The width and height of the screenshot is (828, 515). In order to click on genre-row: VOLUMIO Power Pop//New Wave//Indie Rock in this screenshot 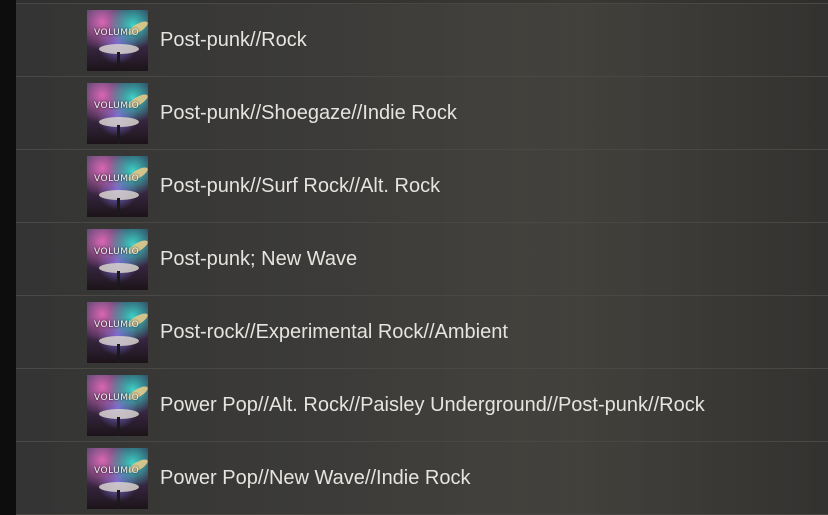, I will do `click(422, 478)`.